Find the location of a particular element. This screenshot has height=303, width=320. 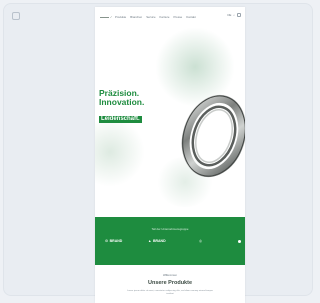

hero-line-3: Leidenschaft. is located at coordinates (120, 119).